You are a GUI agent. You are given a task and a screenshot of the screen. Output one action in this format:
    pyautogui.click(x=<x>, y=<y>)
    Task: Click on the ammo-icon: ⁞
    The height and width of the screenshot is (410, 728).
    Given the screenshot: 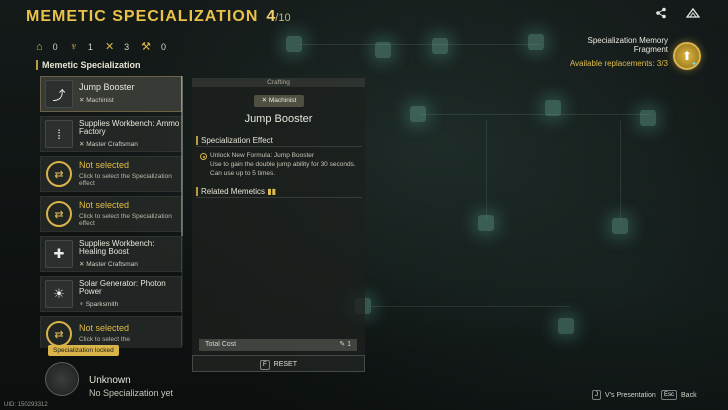 What is the action you would take?
    pyautogui.click(x=59, y=134)
    